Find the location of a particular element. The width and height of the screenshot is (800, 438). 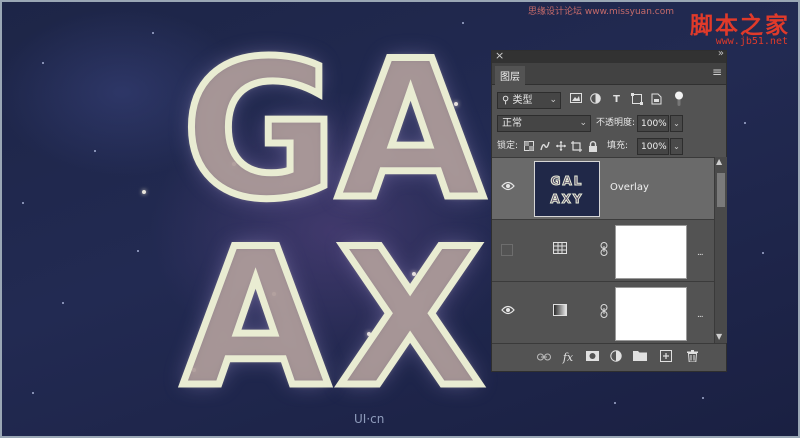

panel-menu-icon: ≡ is located at coordinates (717, 72).